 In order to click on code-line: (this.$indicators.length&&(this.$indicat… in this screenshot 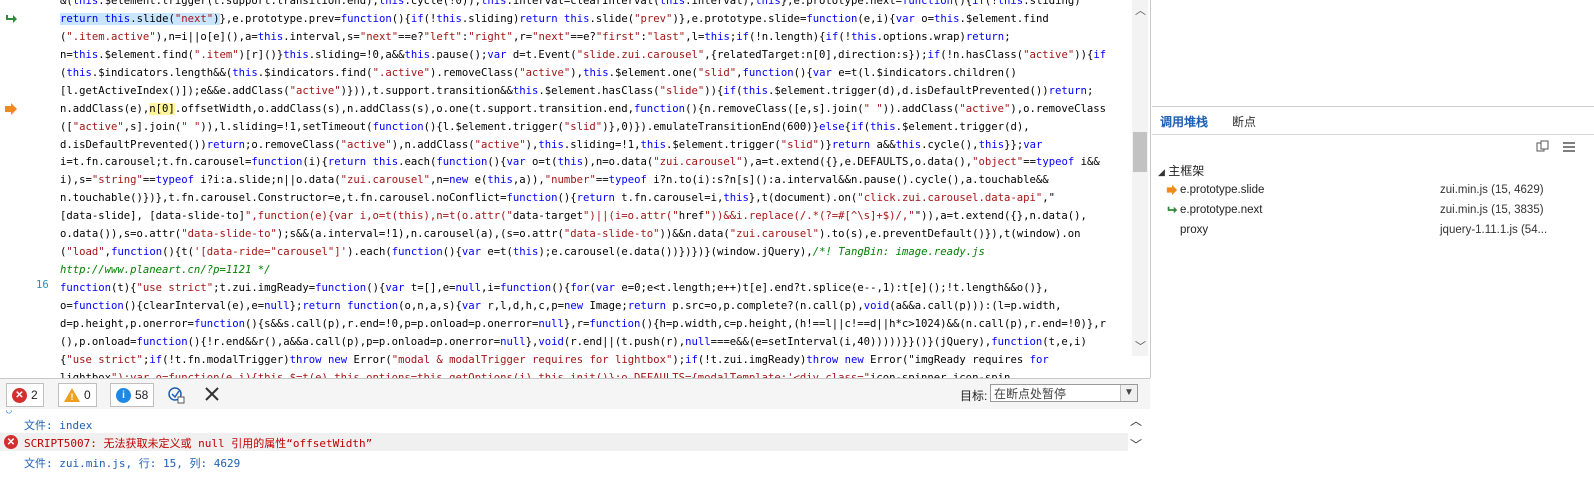, I will do `click(596, 74)`.